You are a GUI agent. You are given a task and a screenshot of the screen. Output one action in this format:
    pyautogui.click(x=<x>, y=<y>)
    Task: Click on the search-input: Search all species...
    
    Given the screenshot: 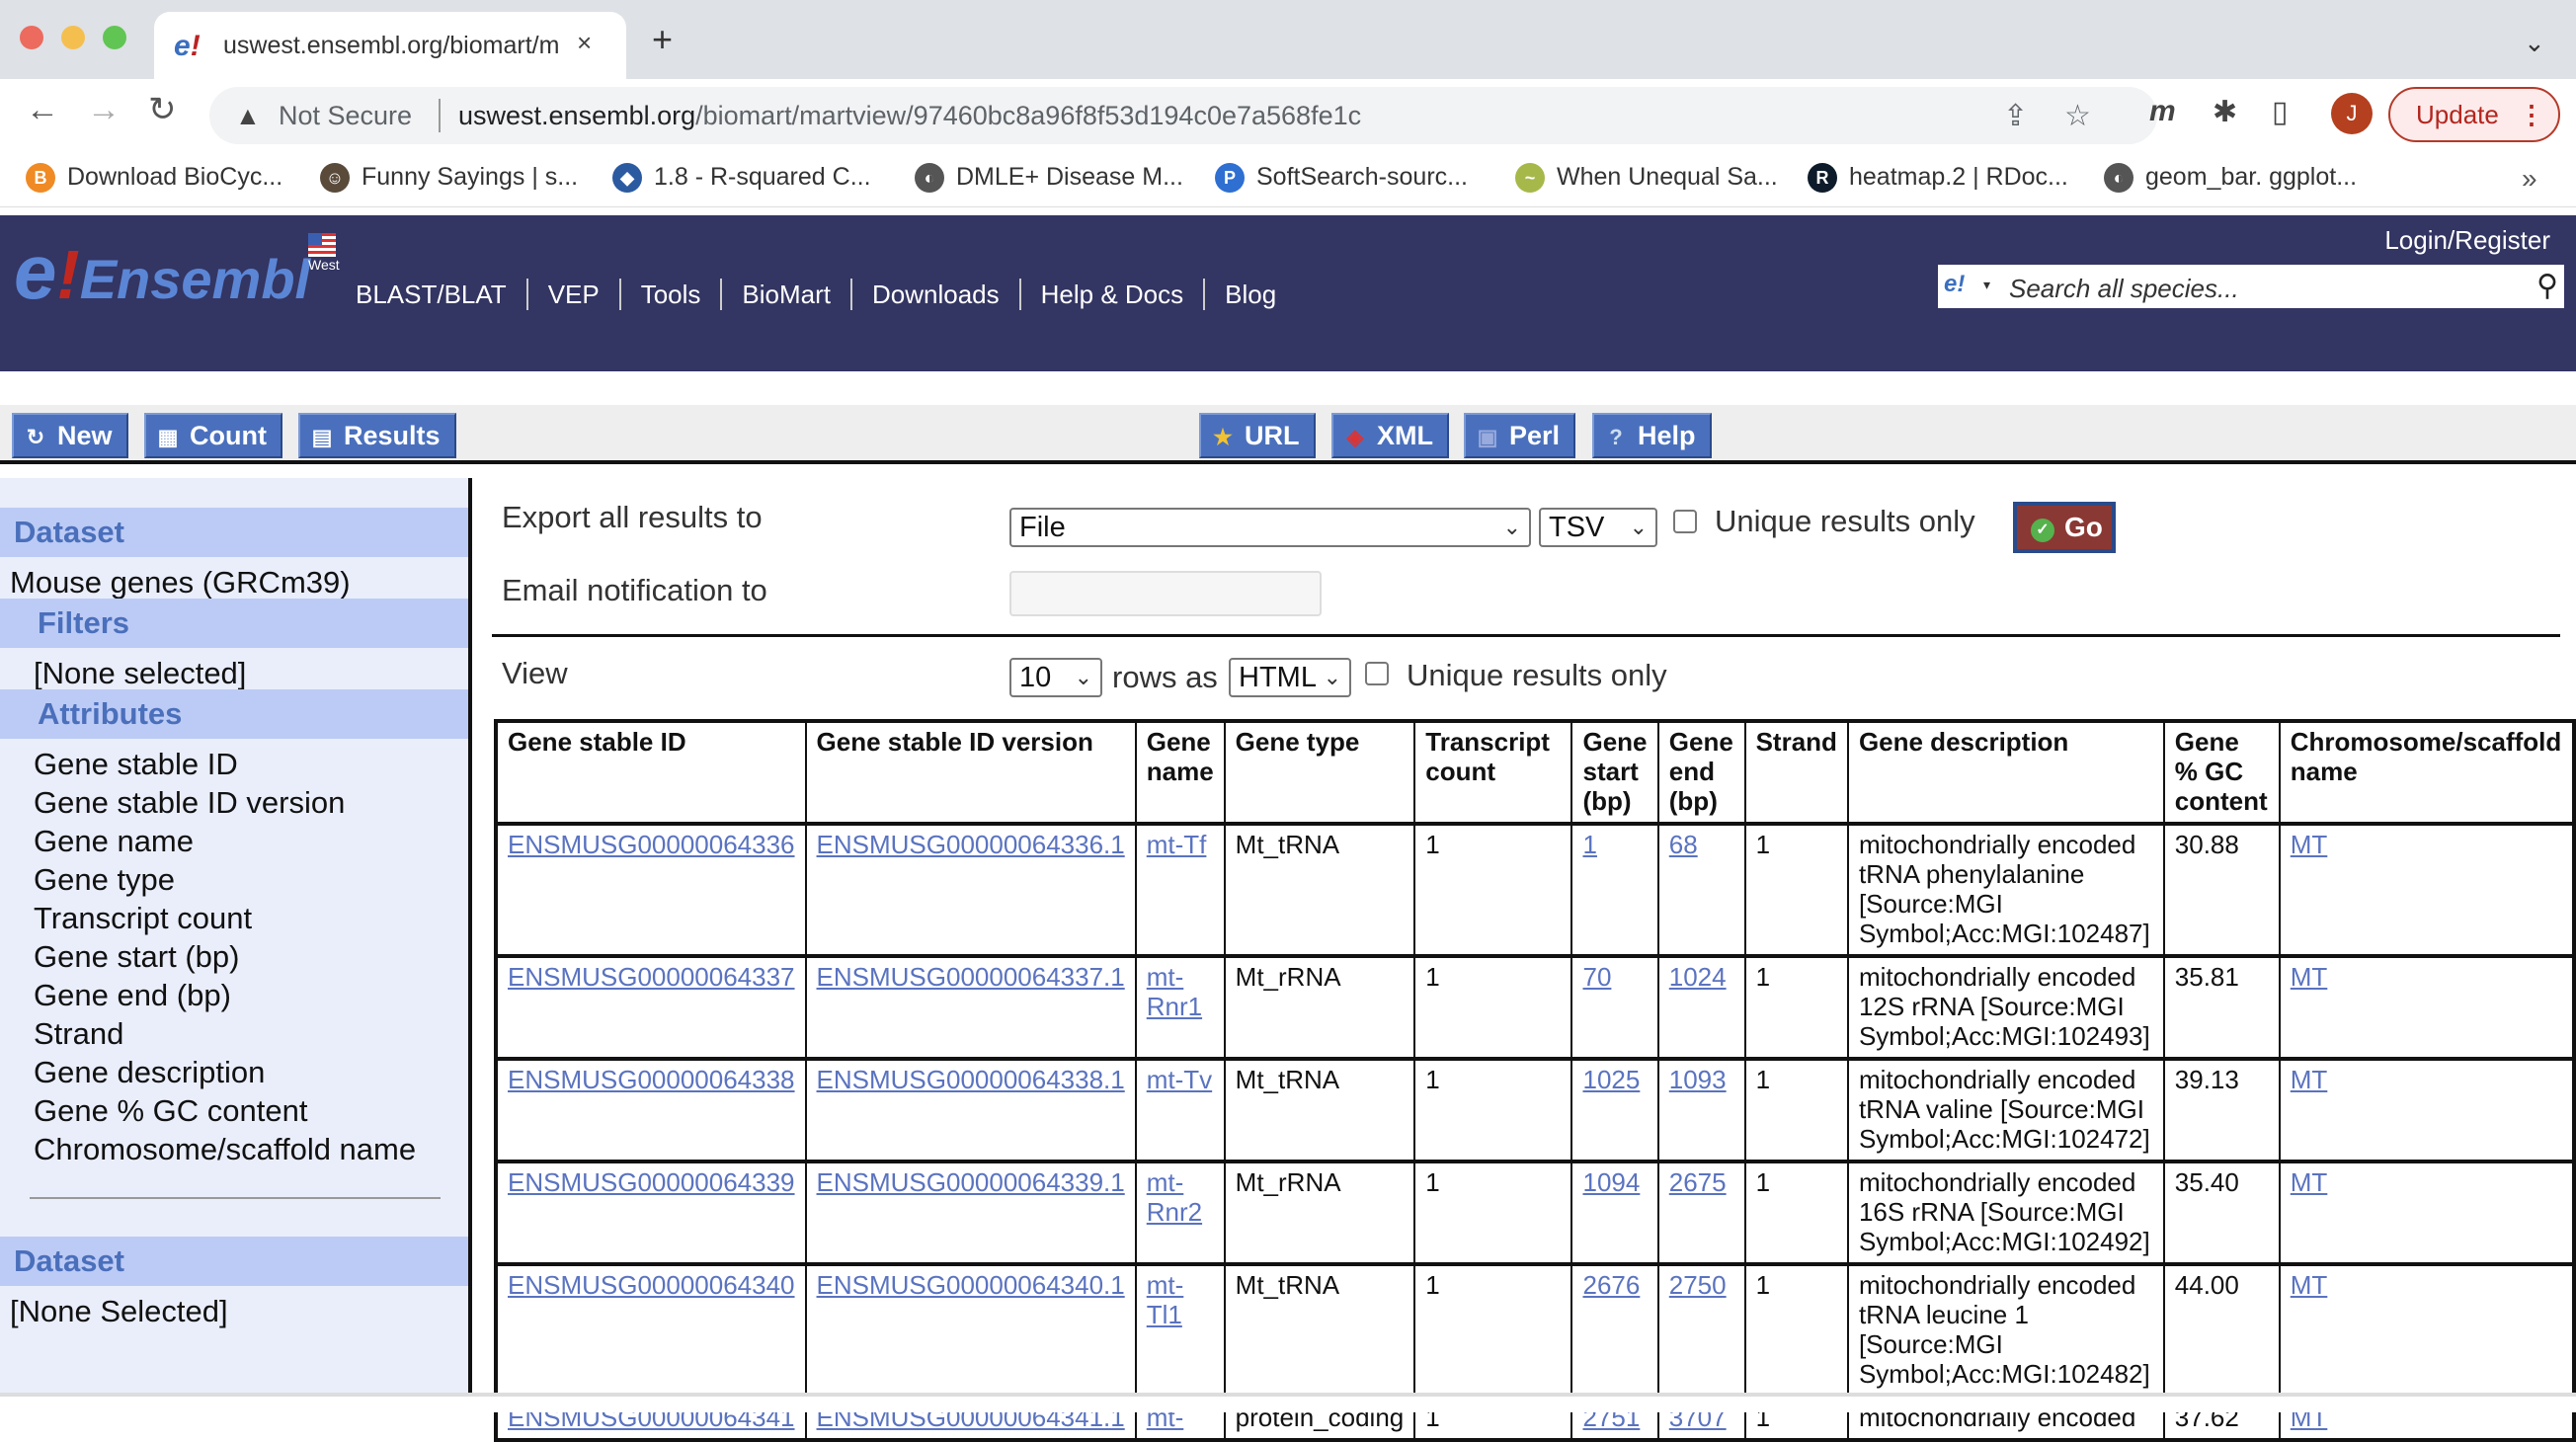 What is the action you would take?
    pyautogui.click(x=2124, y=289)
    